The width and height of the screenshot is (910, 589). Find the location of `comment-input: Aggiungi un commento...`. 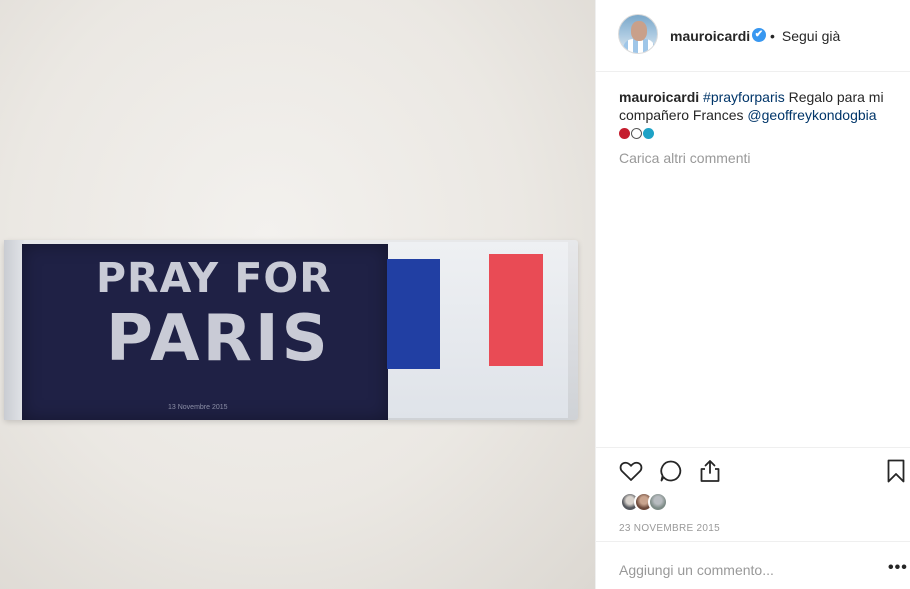

comment-input: Aggiungi un commento... is located at coordinates (696, 570).